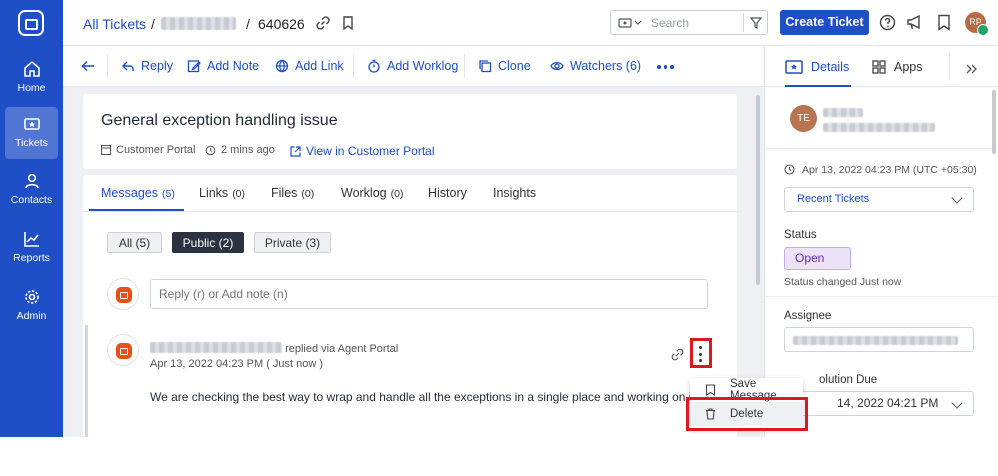 The image size is (998, 476). Describe the element at coordinates (897, 67) in the screenshot. I see `tab-apps: Apps` at that location.